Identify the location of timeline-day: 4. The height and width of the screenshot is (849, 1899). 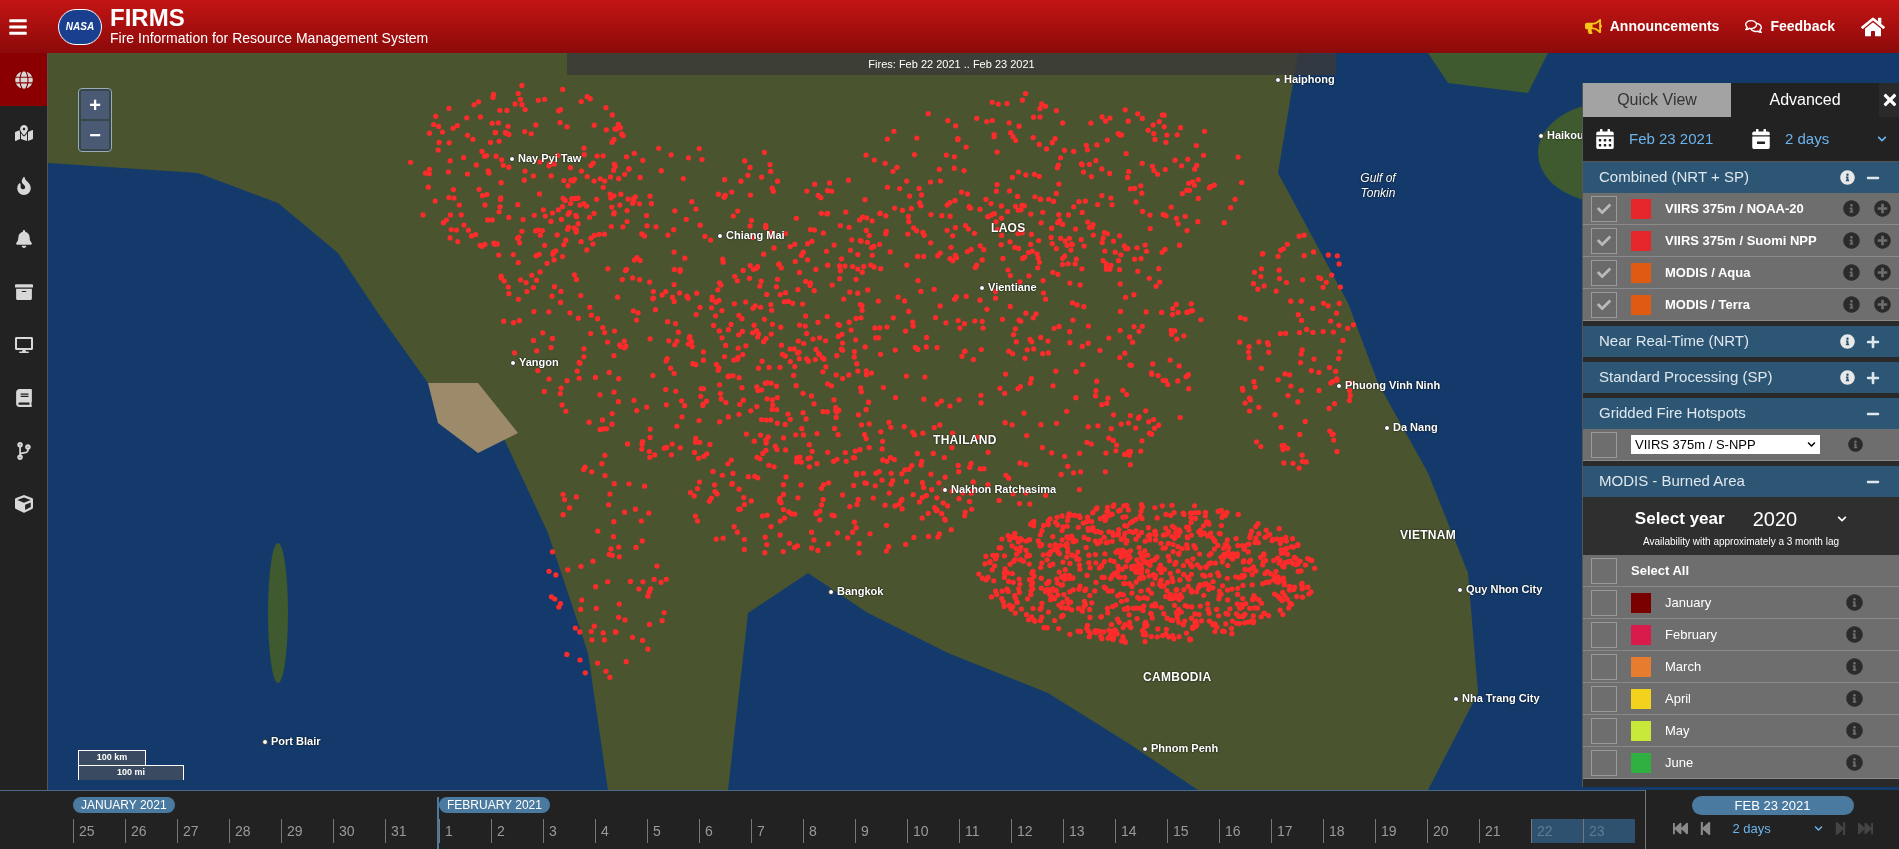
(621, 831).